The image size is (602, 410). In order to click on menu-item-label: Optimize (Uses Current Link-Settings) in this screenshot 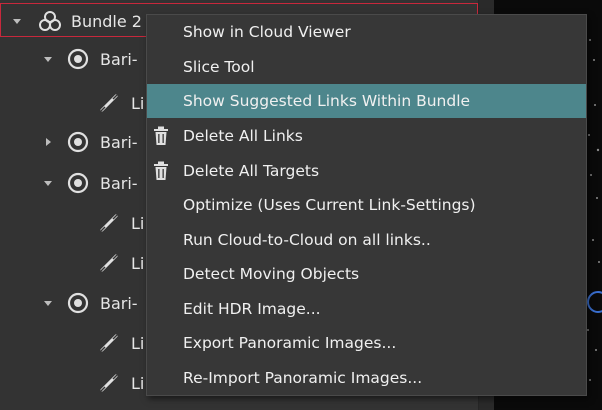, I will do `click(329, 205)`.